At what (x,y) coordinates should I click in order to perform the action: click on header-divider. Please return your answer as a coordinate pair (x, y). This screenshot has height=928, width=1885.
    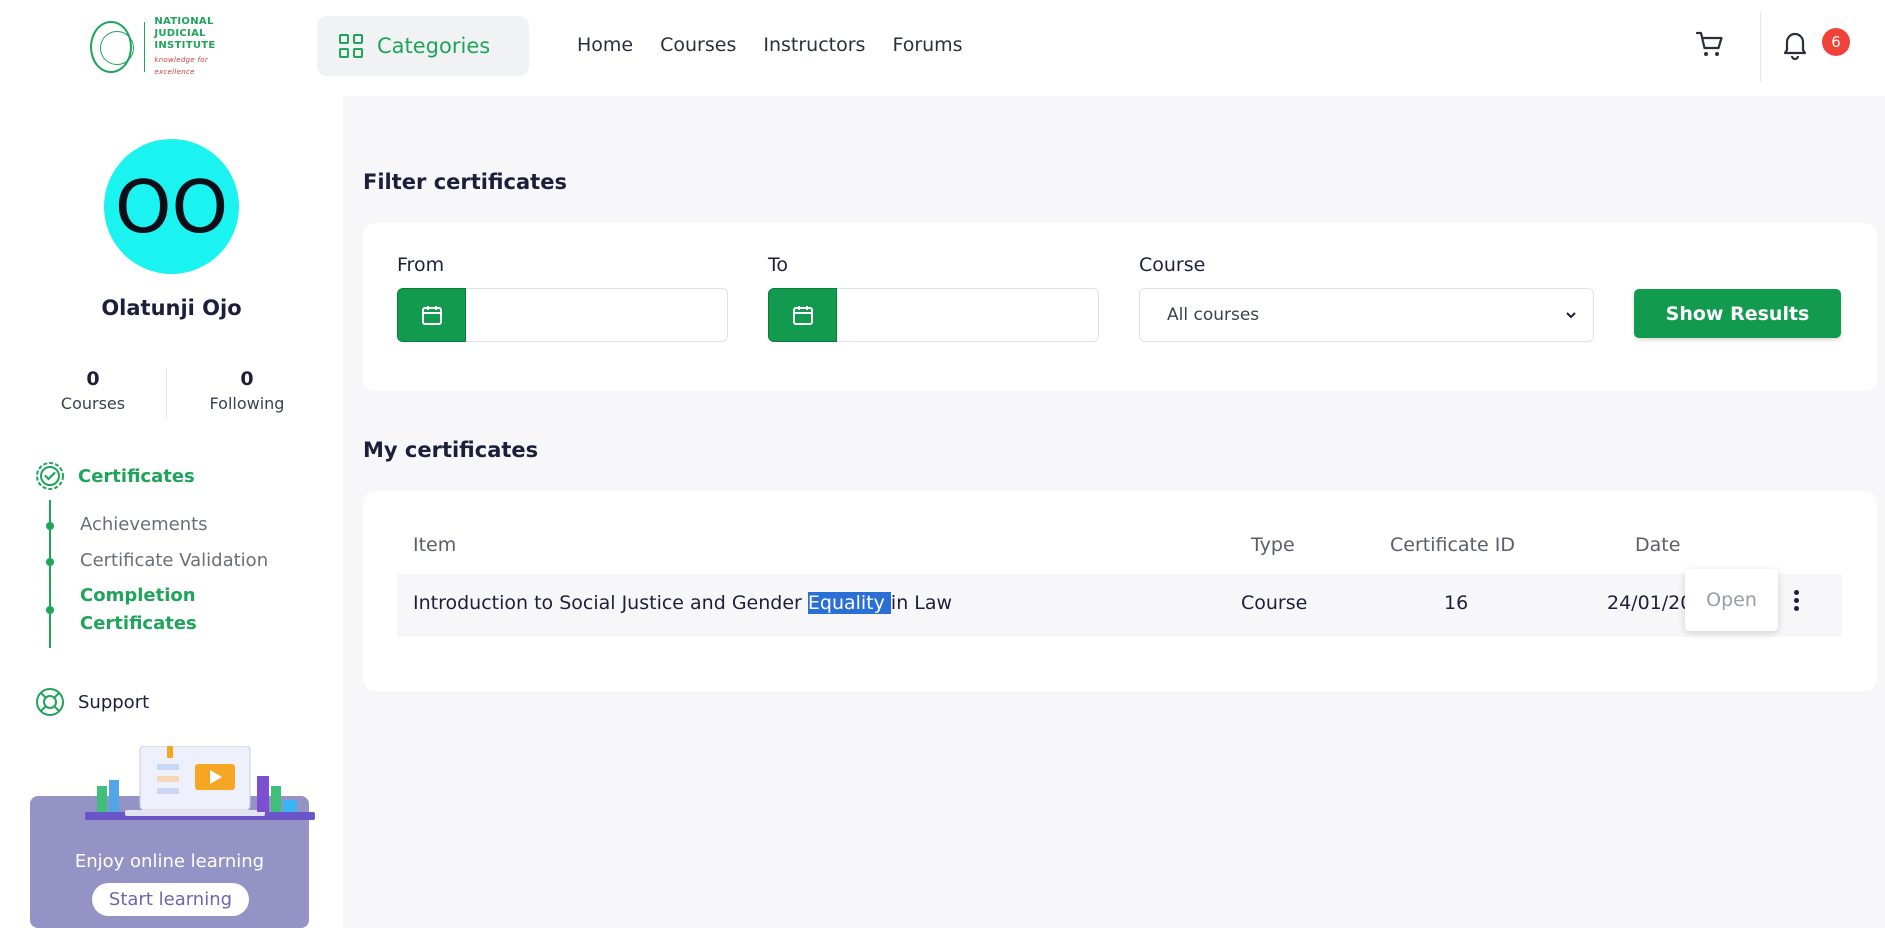
    Looking at the image, I should click on (1760, 47).